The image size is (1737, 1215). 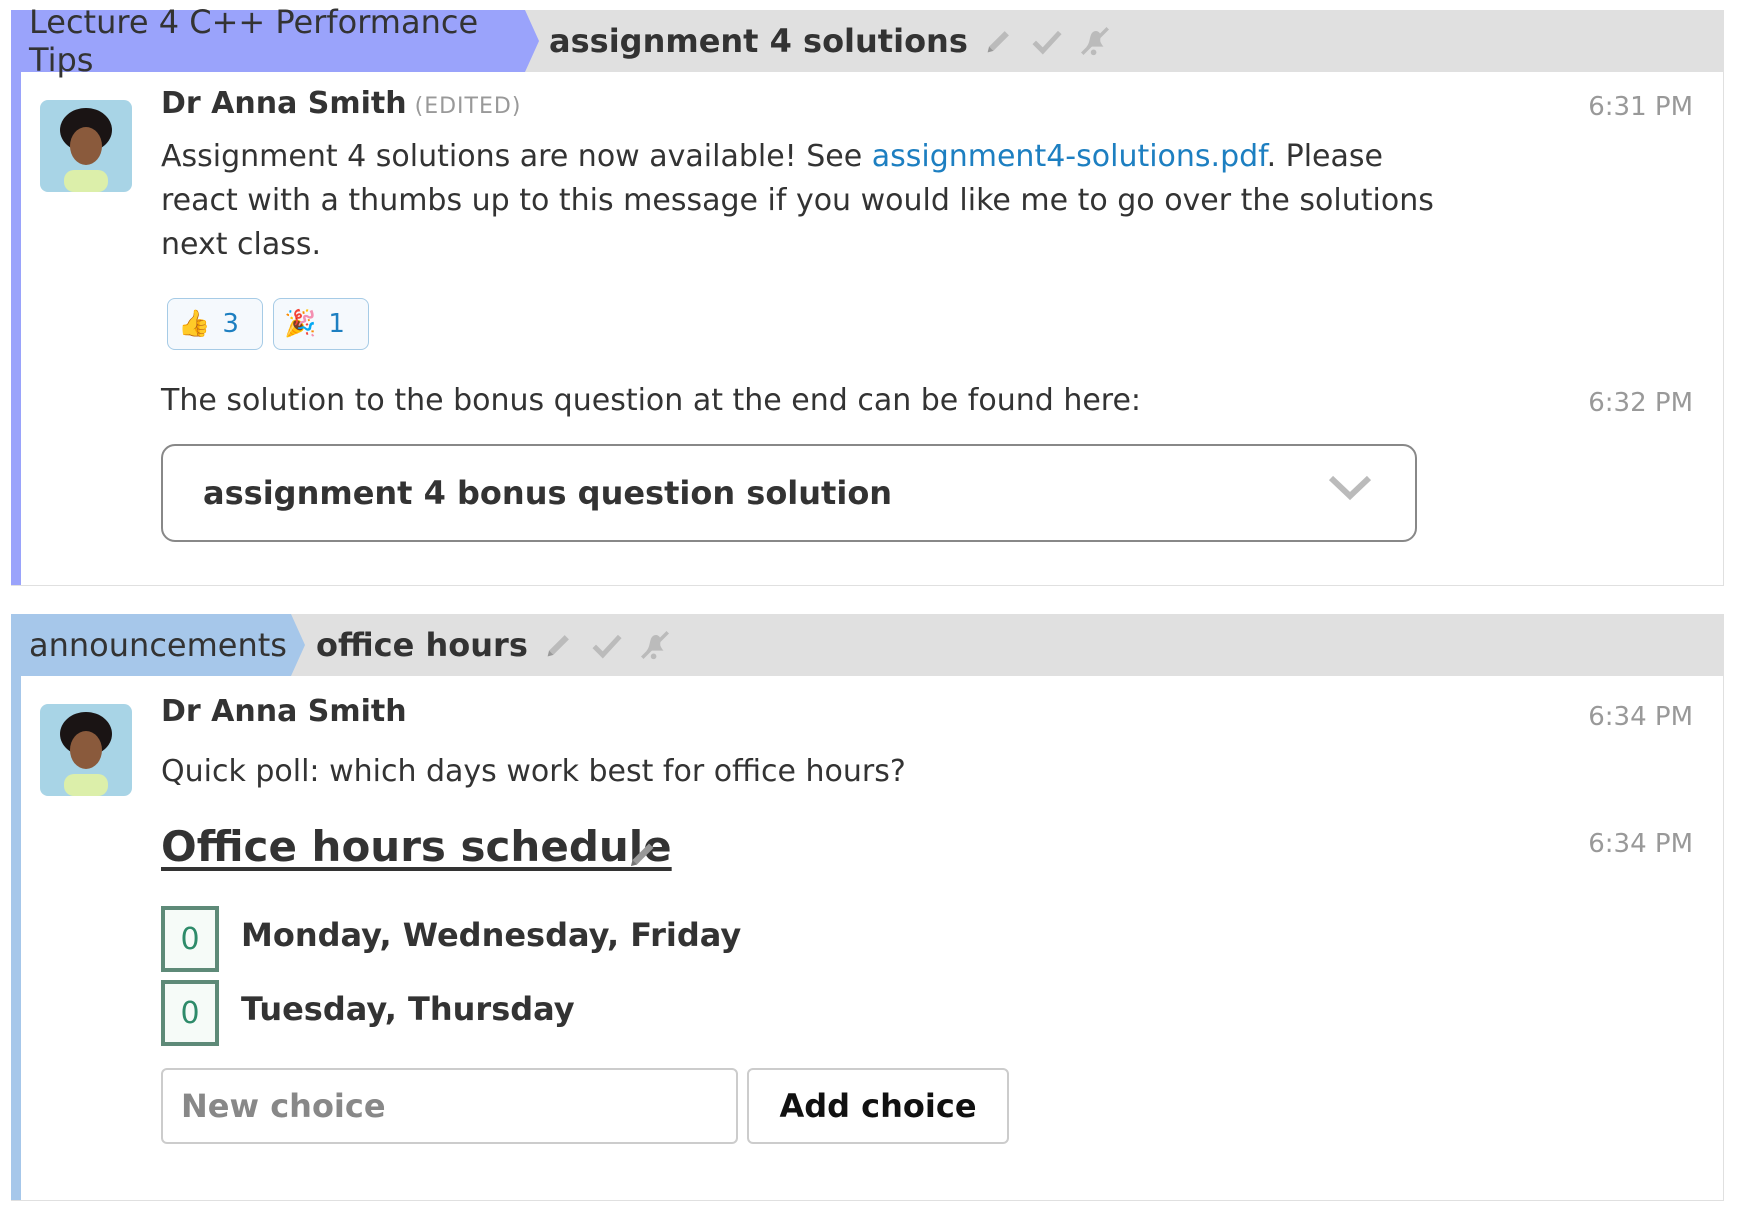 What do you see at coordinates (1640, 107) in the screenshot?
I see `timestamp: 6:31 PM` at bounding box center [1640, 107].